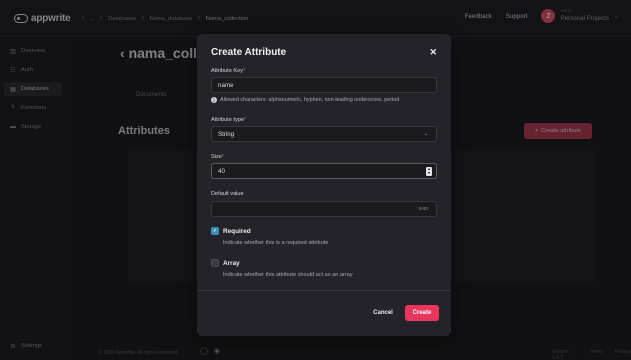 The image size is (631, 360). I want to click on close-icon: ✕, so click(433, 52).